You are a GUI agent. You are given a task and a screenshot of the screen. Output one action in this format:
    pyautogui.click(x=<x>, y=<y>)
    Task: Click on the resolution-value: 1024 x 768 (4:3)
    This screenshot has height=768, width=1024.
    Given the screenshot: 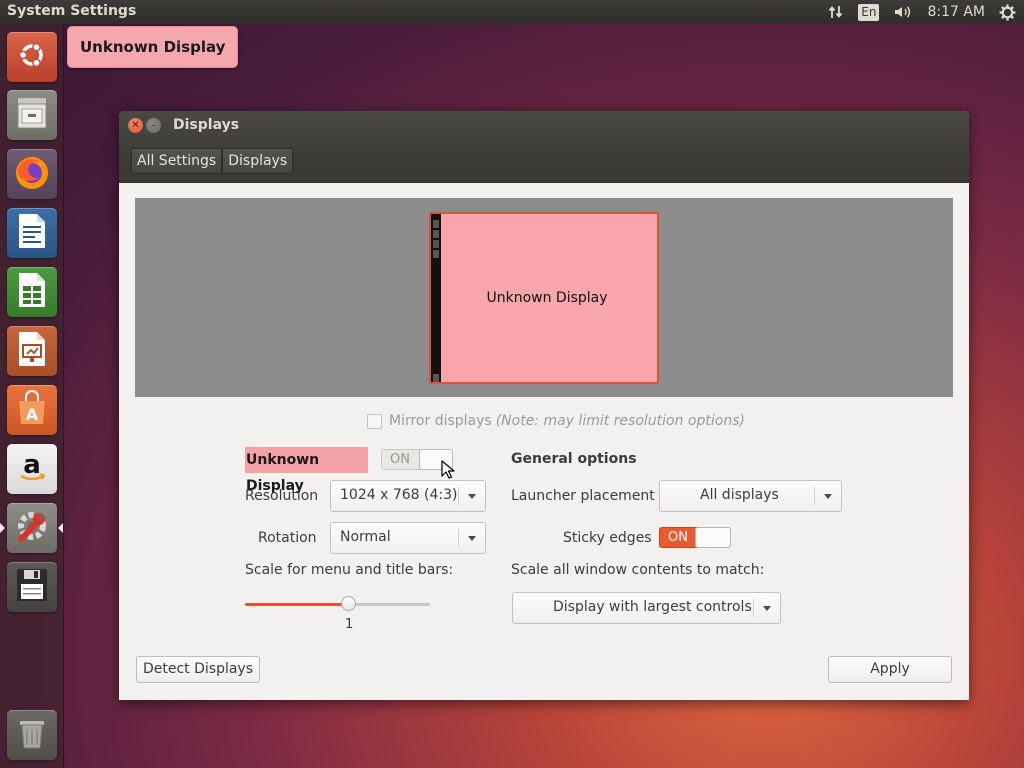 What is the action you would take?
    pyautogui.click(x=399, y=495)
    